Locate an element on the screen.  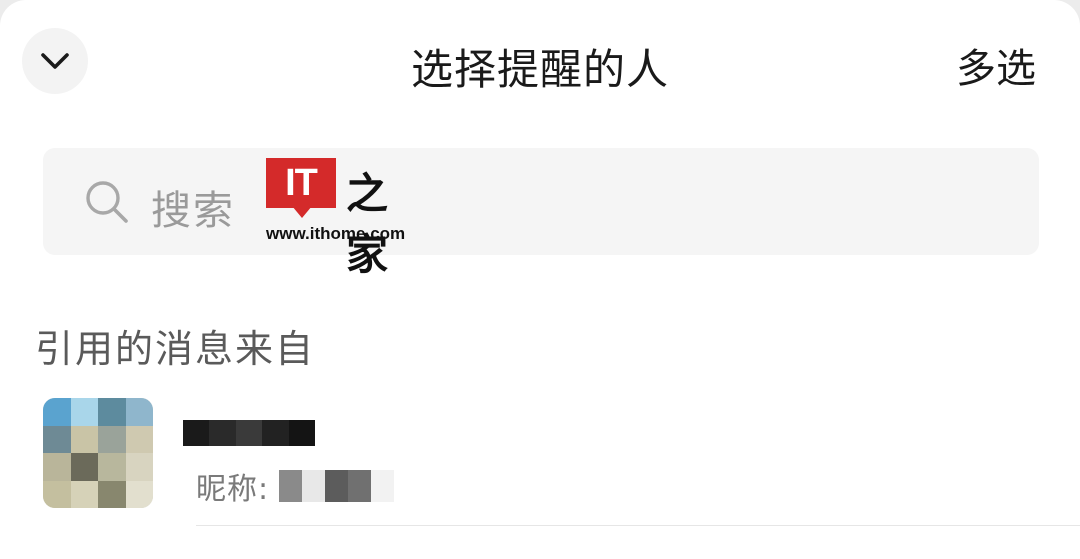
row-divider is located at coordinates (638, 525).